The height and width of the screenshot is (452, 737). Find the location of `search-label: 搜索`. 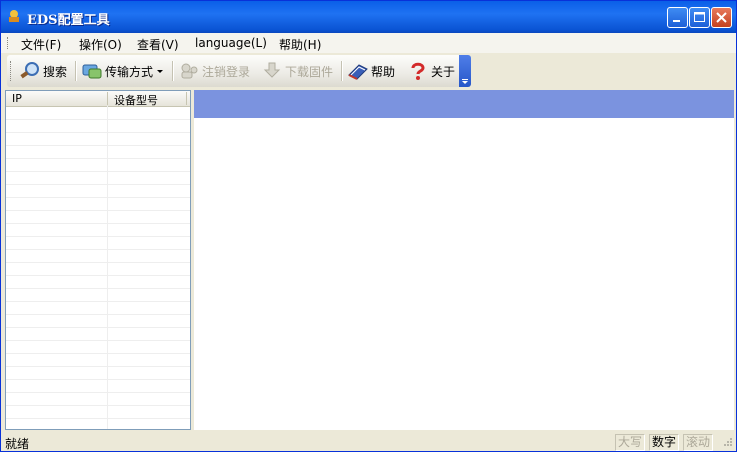

search-label: 搜索 is located at coordinates (55, 71).